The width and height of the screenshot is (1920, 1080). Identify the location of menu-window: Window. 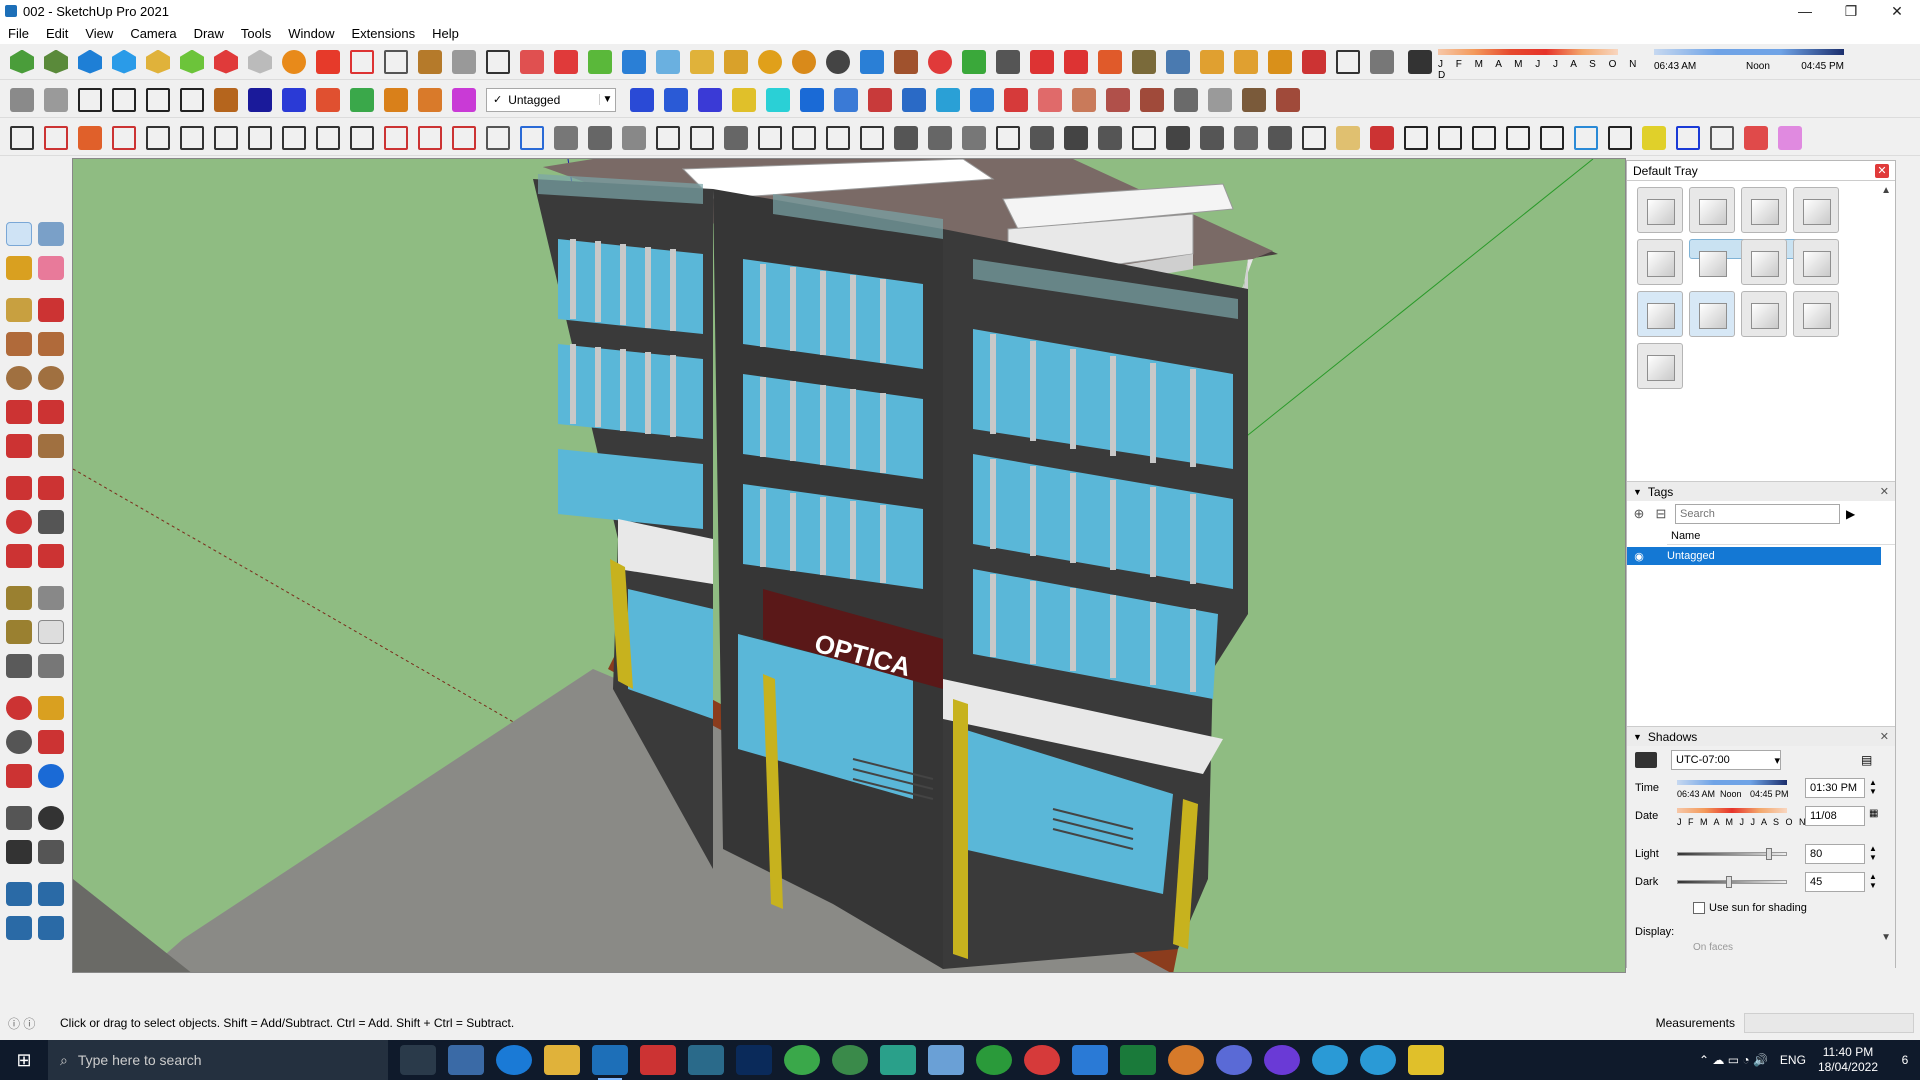
(311, 33).